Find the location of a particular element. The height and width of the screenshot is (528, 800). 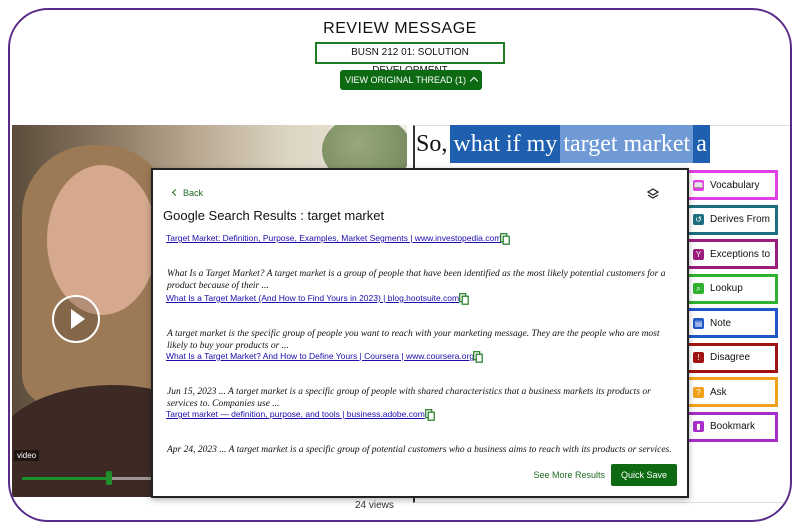

note-icon: ▤ is located at coordinates (698, 323).